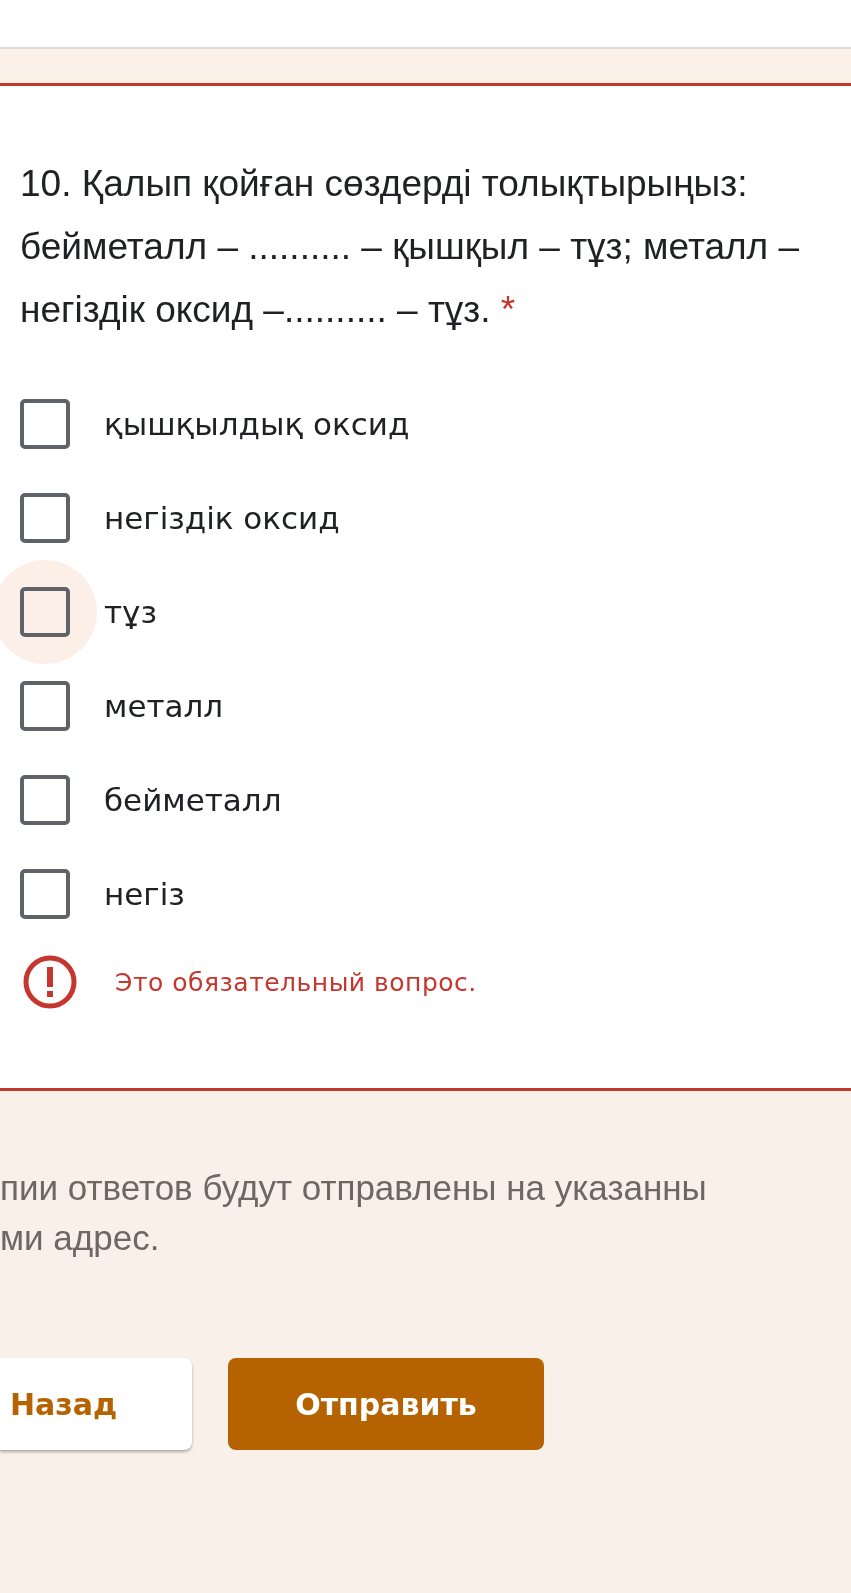 The height and width of the screenshot is (1593, 851). What do you see at coordinates (386, 1404) in the screenshot?
I see `submit-button: Отправить` at bounding box center [386, 1404].